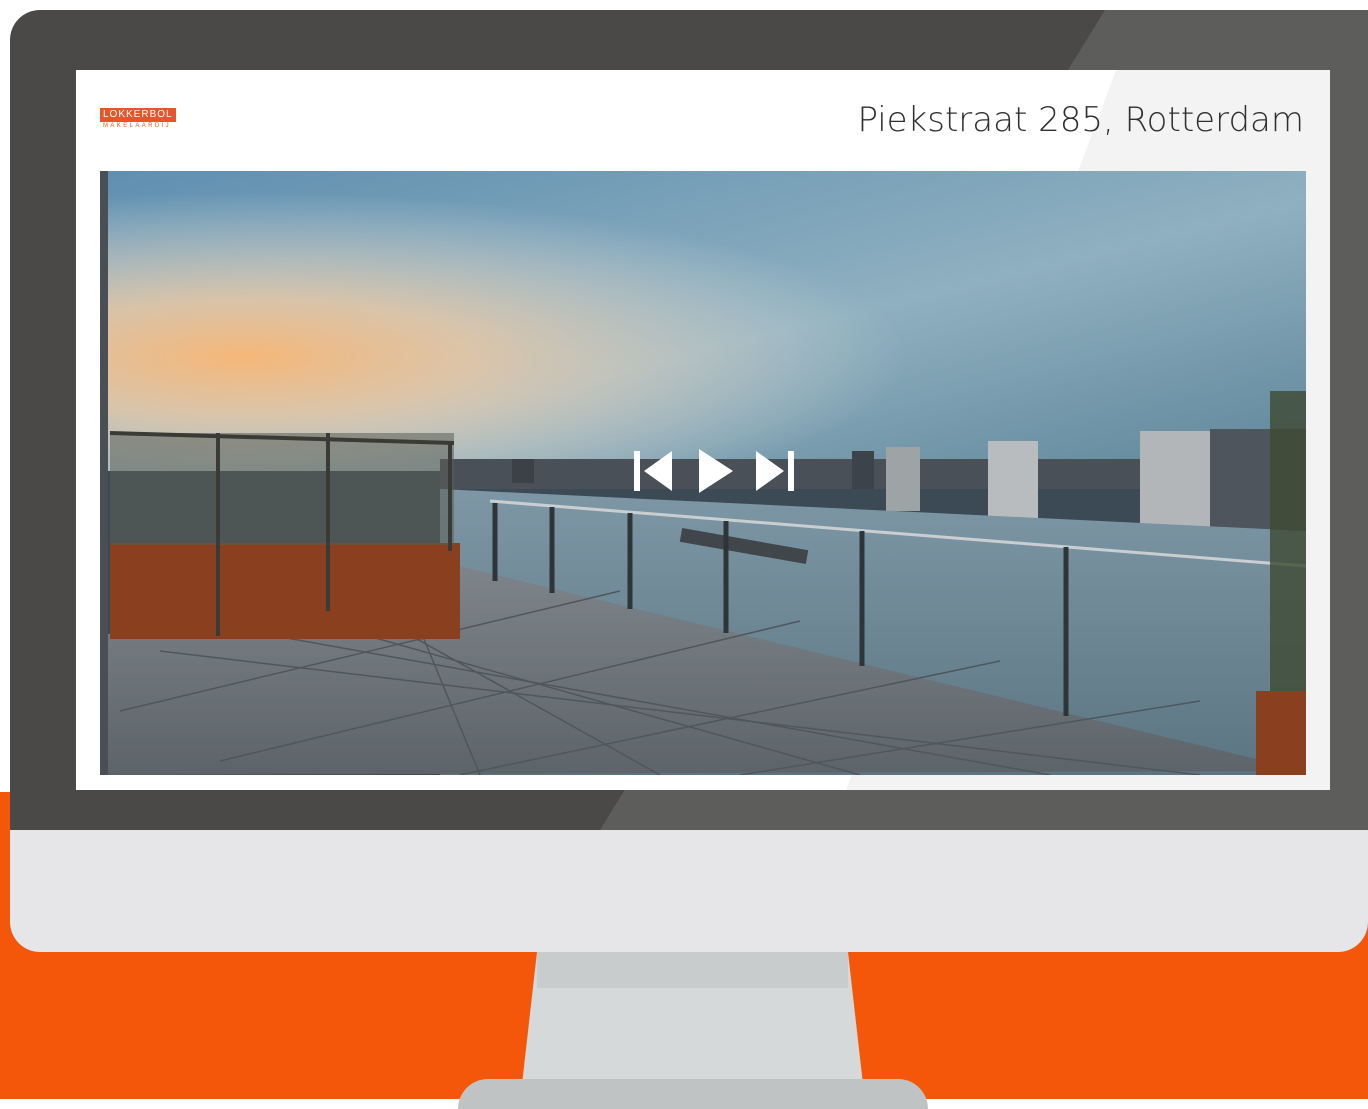  I want to click on brand-logo: LOKKERBOL MAKELAARDIJ, so click(153, 122).